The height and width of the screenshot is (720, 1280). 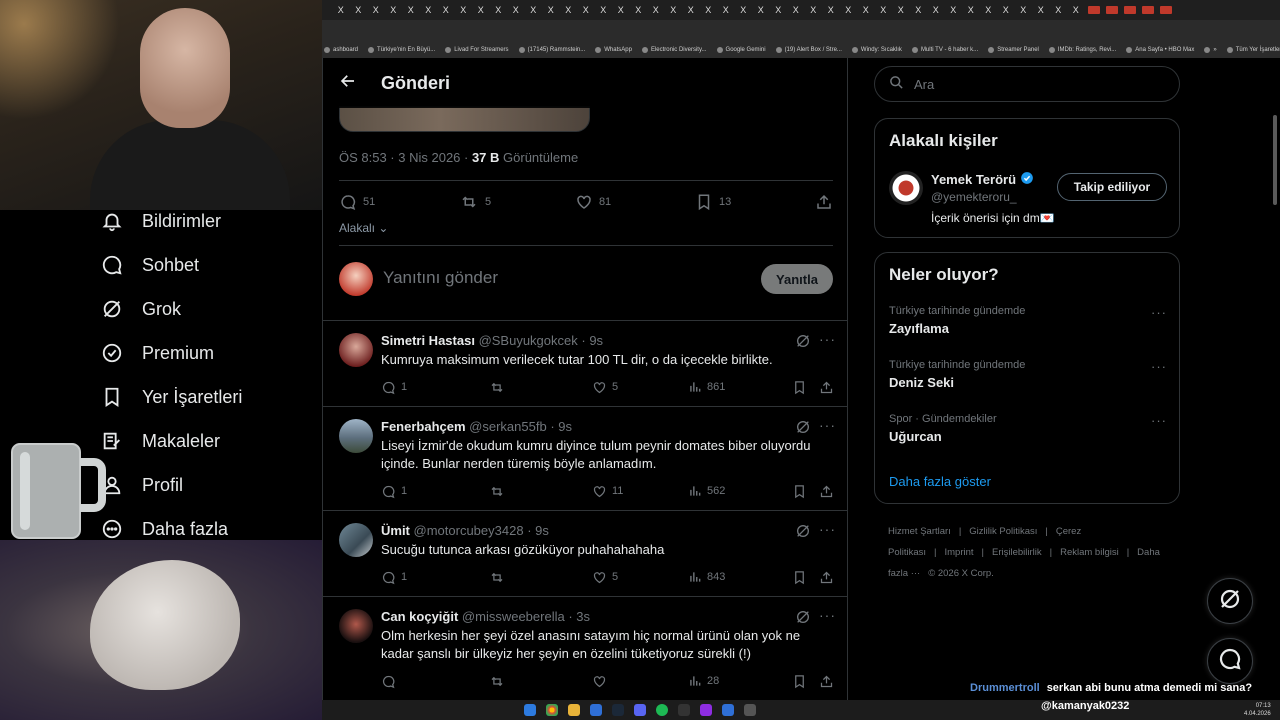 What do you see at coordinates (552, 710) in the screenshot?
I see `chrome-icon` at bounding box center [552, 710].